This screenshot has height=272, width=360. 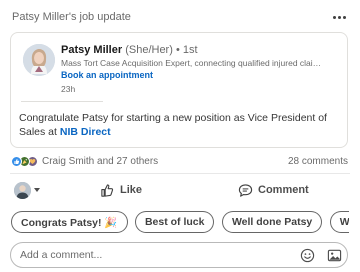 I want to click on actor-avatar, so click(x=22, y=190).